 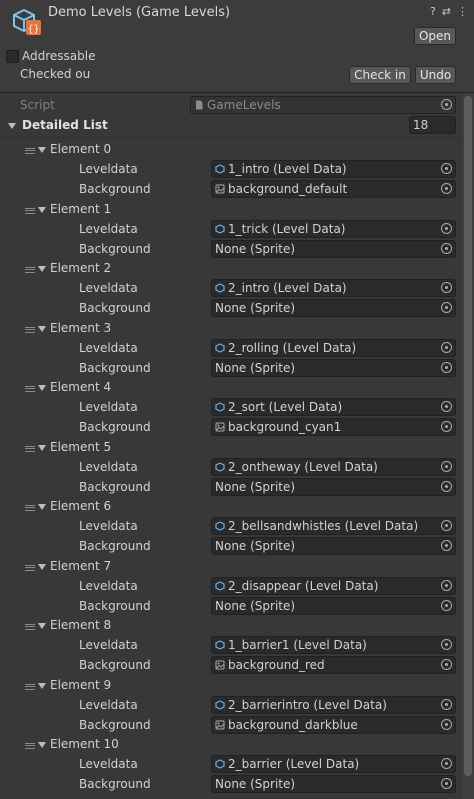 I want to click on element-label: Element 6, so click(x=80, y=506).